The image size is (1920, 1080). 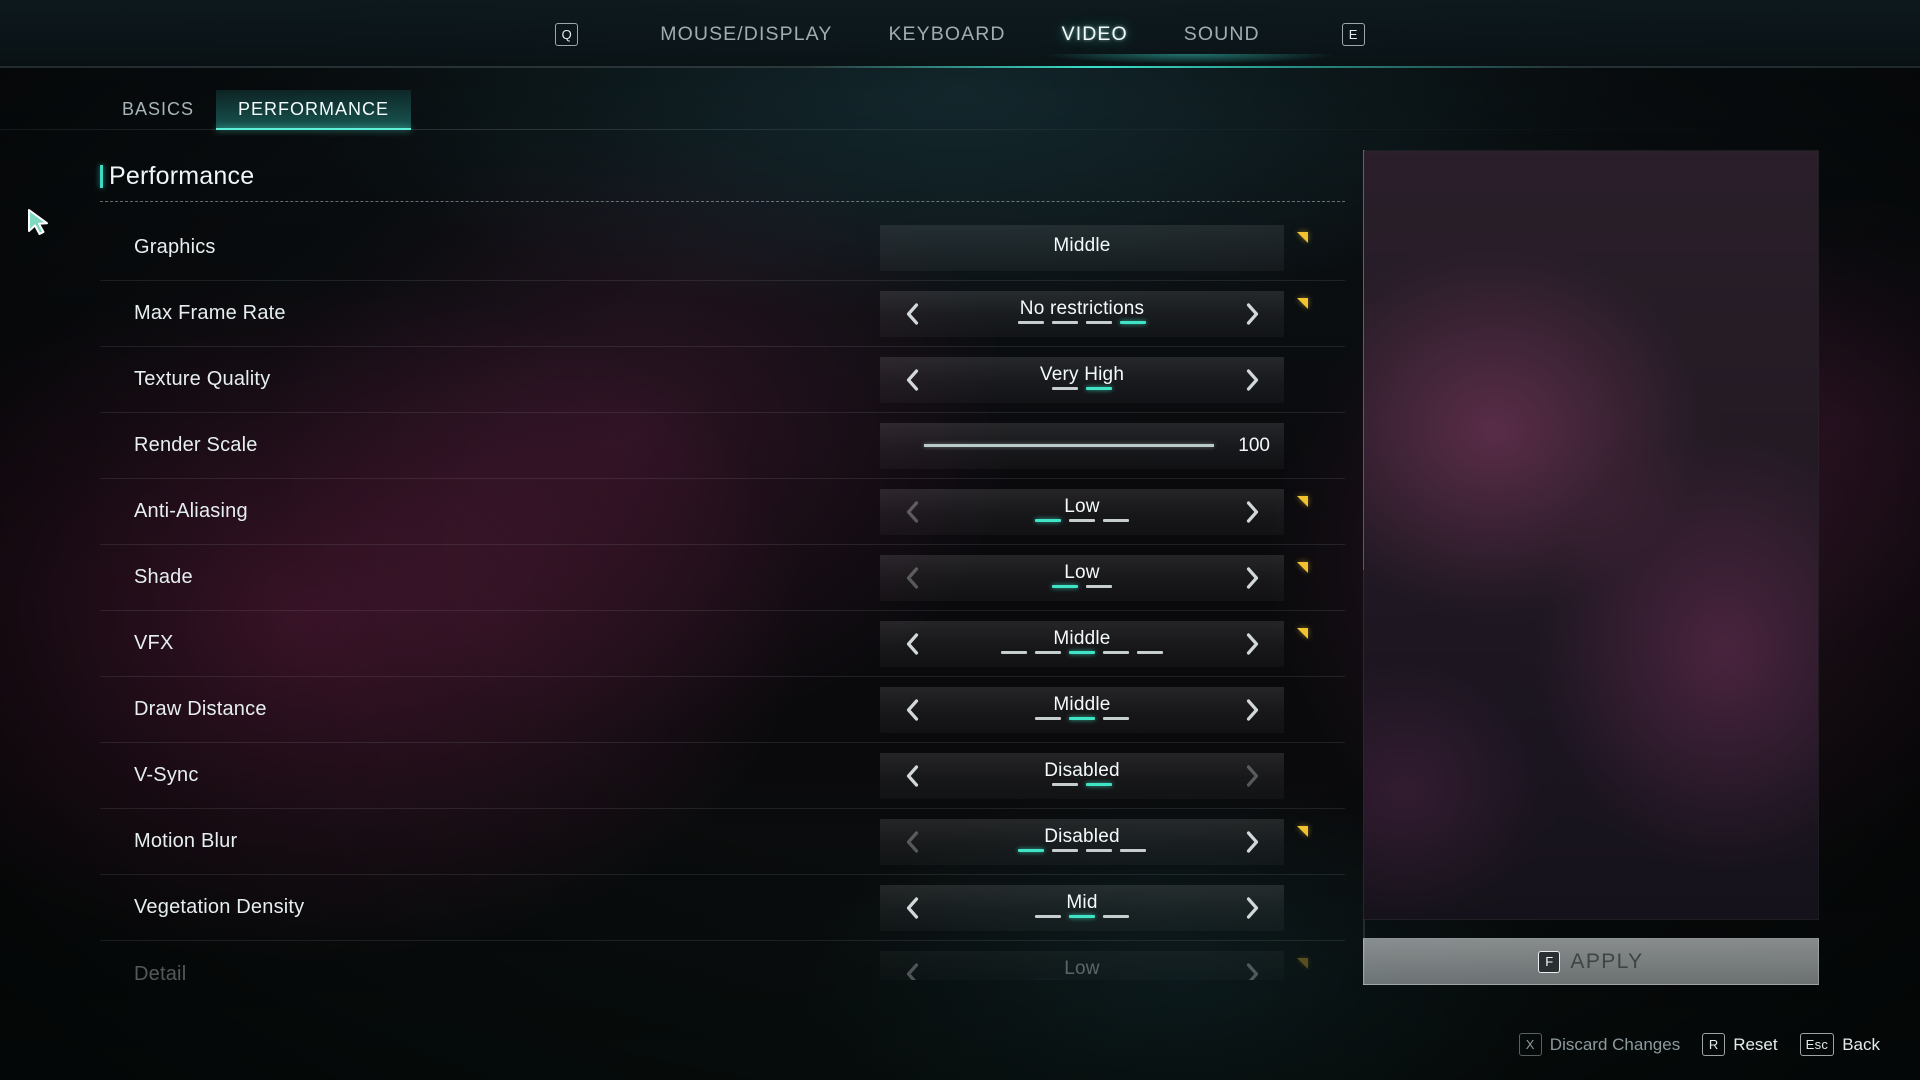 I want to click on setting-row-max-frame-rate: Max Frame Rate No restrictions, so click(x=722, y=314).